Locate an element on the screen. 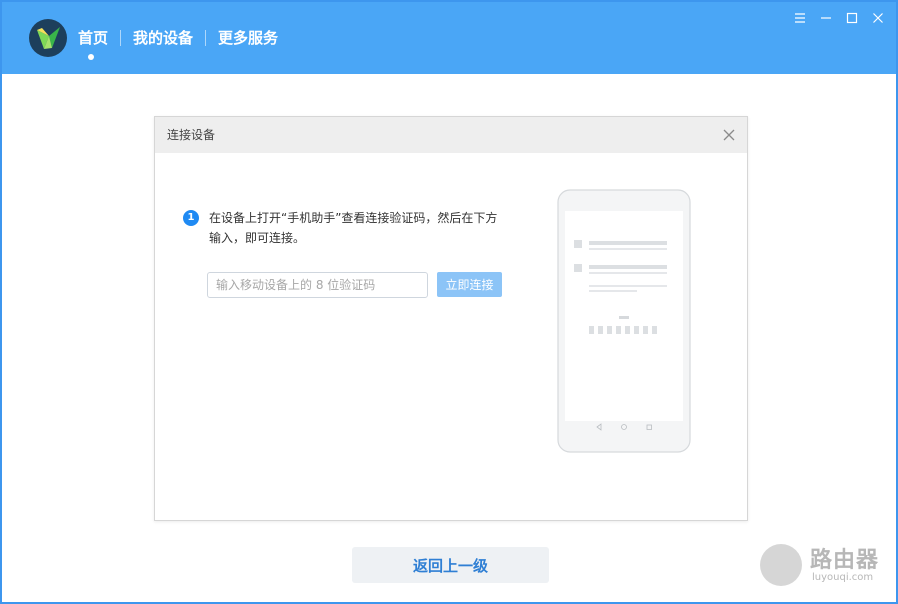 The height and width of the screenshot is (604, 898). watermark: 路由器 luyouqi.com is located at coordinates (828, 567).